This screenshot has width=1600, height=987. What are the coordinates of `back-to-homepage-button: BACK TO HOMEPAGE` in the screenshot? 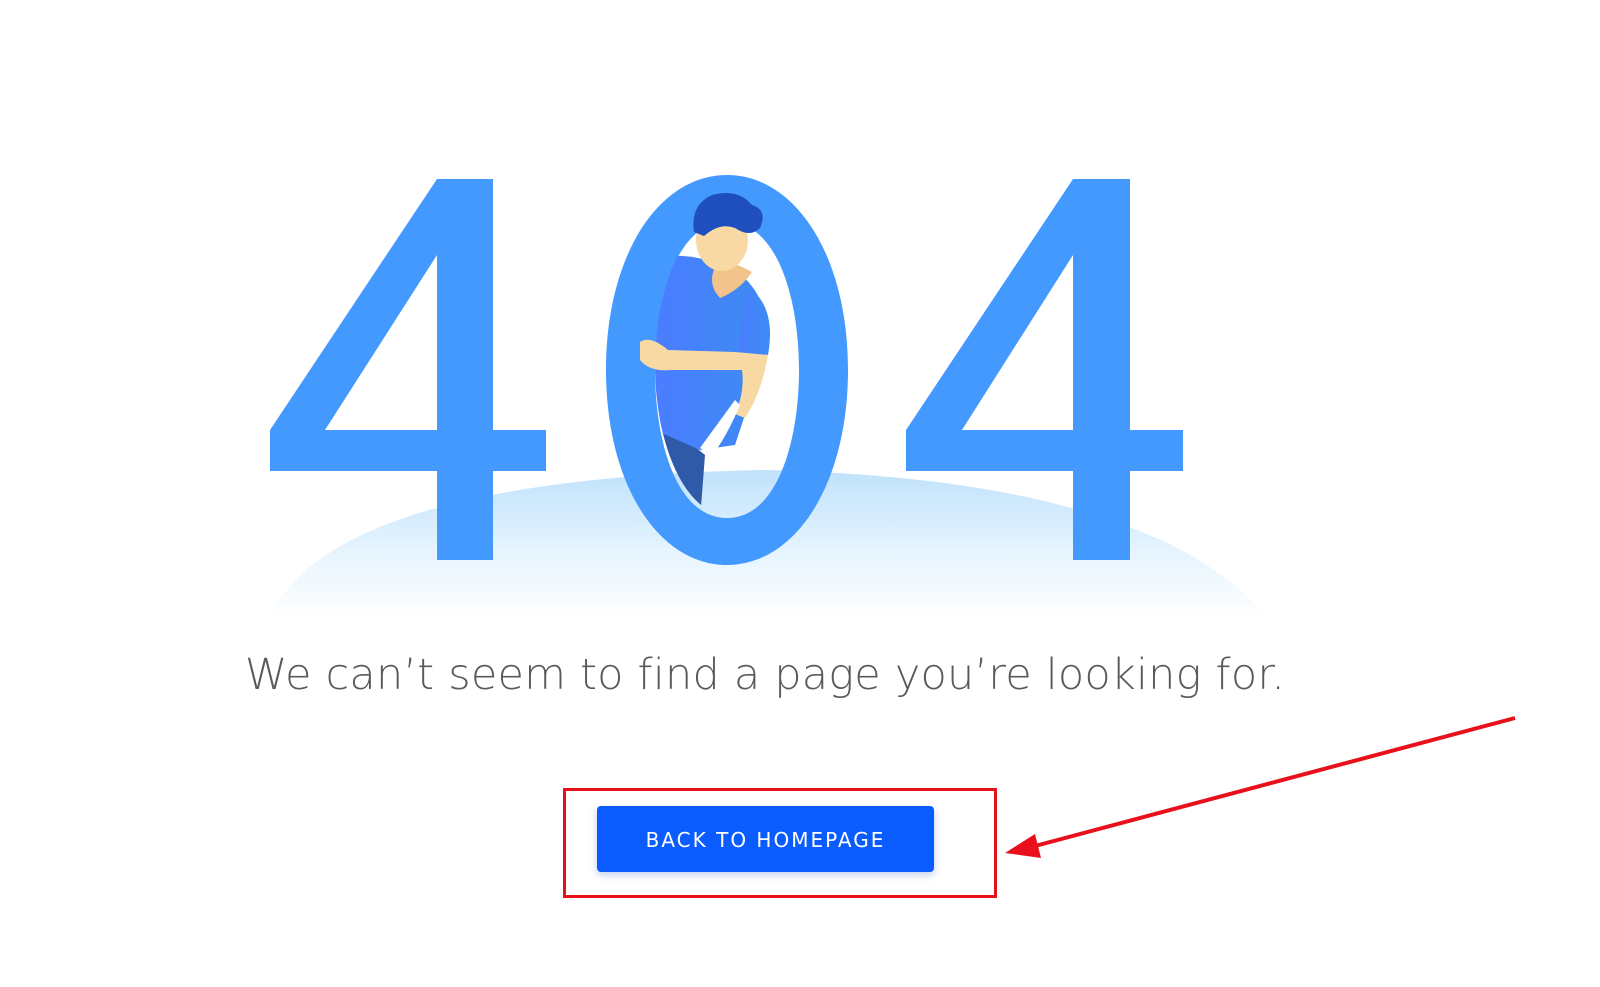 It's located at (765, 839).